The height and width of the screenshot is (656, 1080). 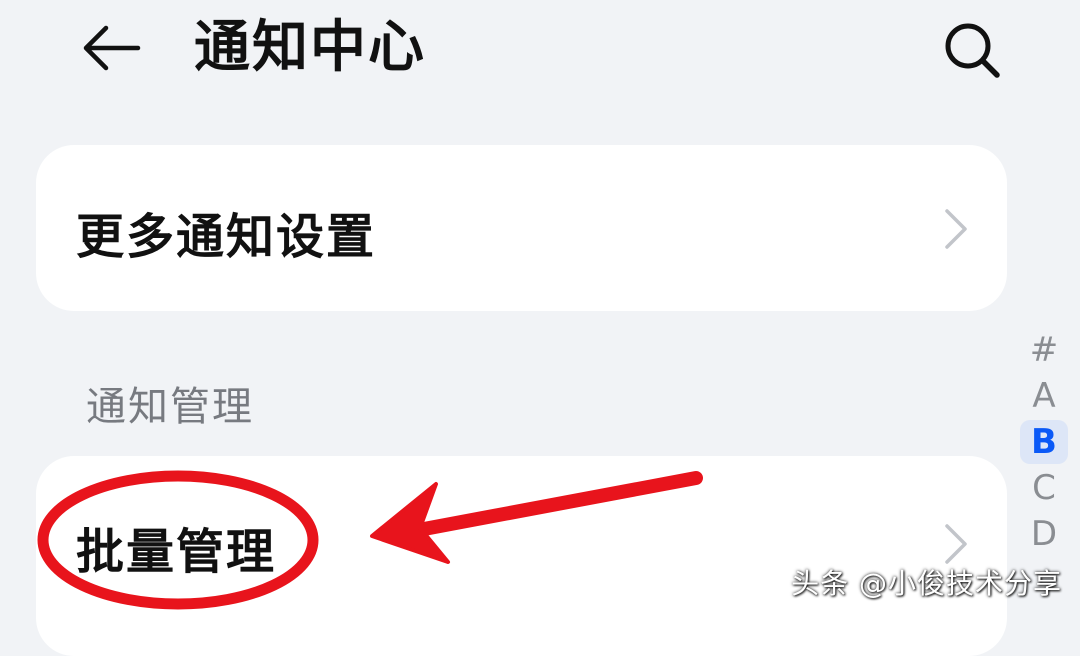 I want to click on watermark: 头条 @小俊技术分享, so click(x=926, y=583).